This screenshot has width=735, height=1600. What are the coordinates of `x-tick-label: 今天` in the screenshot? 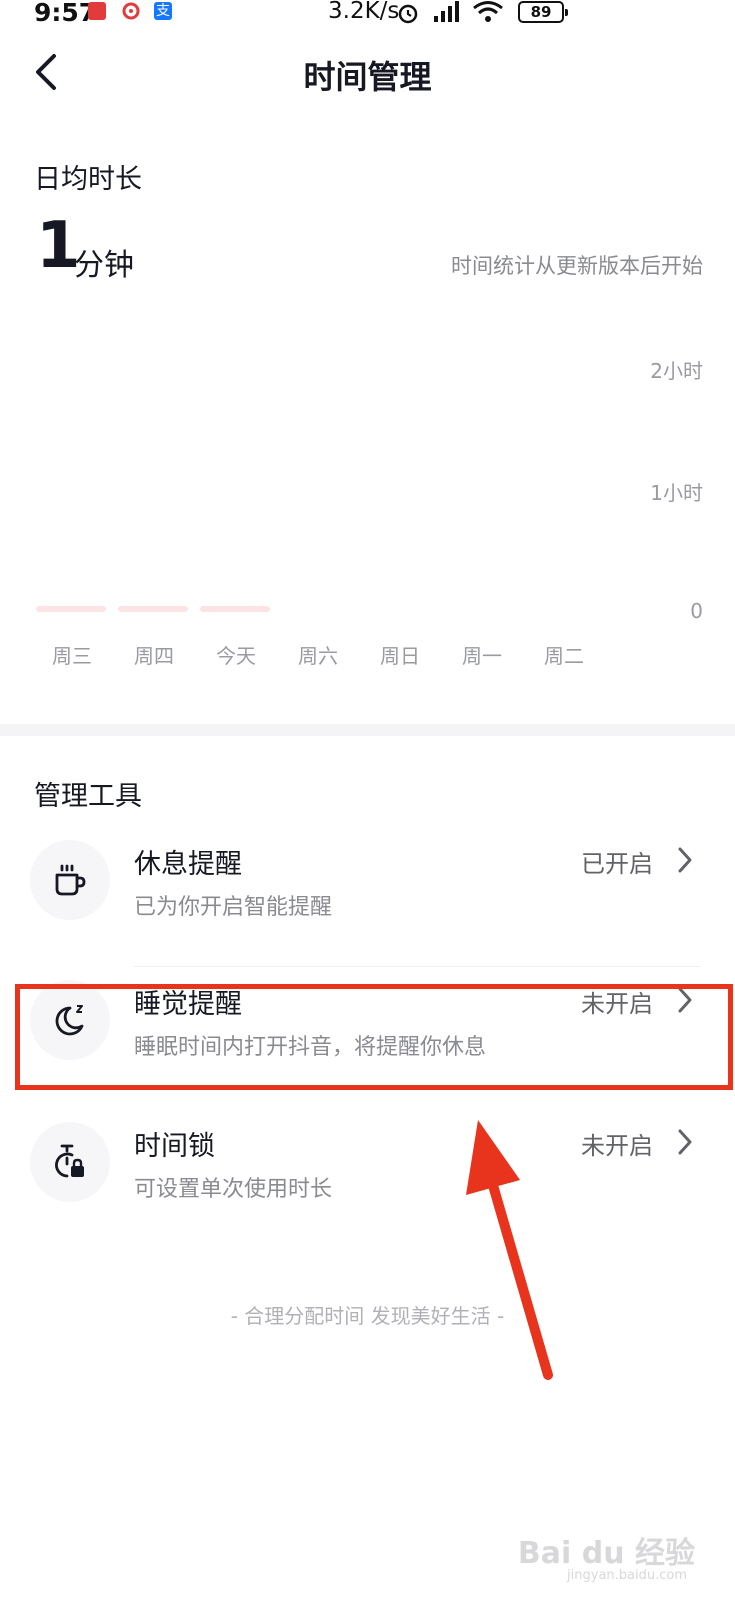 It's located at (236, 654).